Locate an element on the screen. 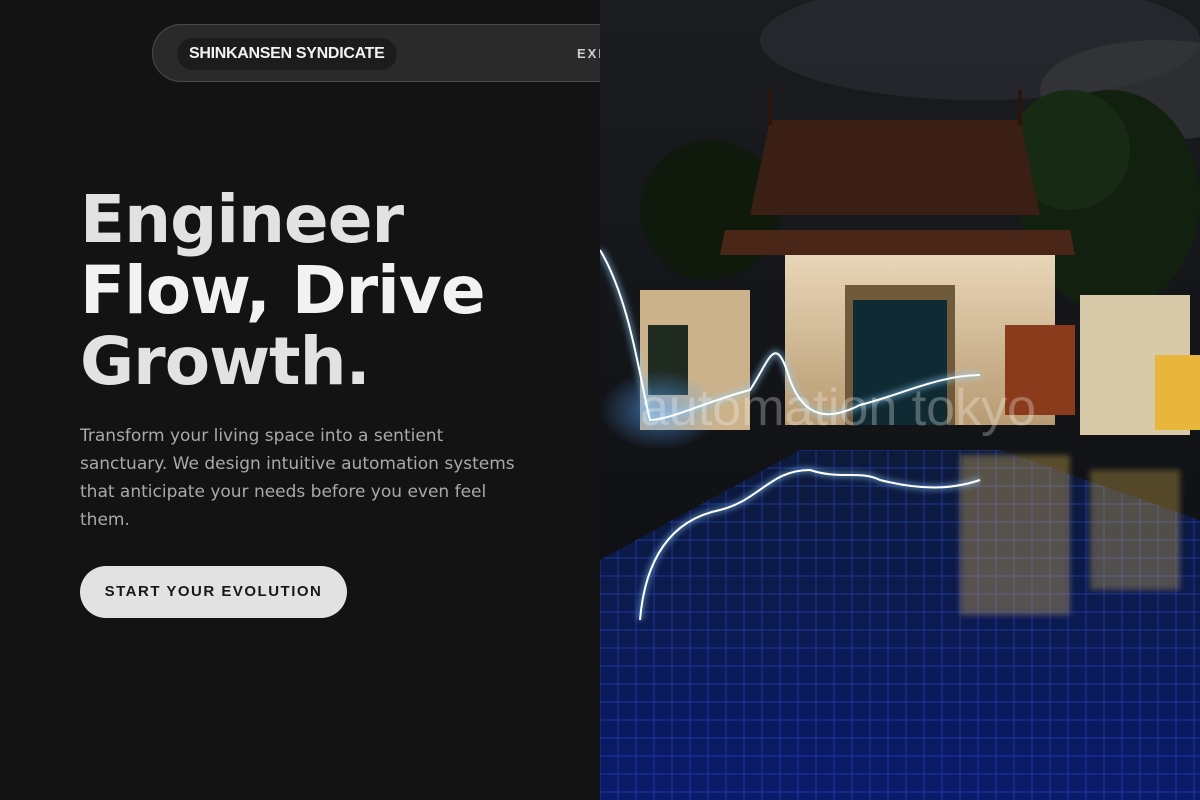  top-navbar: SHINKANSEN SYNDICATE EXP is located at coordinates (376, 53).